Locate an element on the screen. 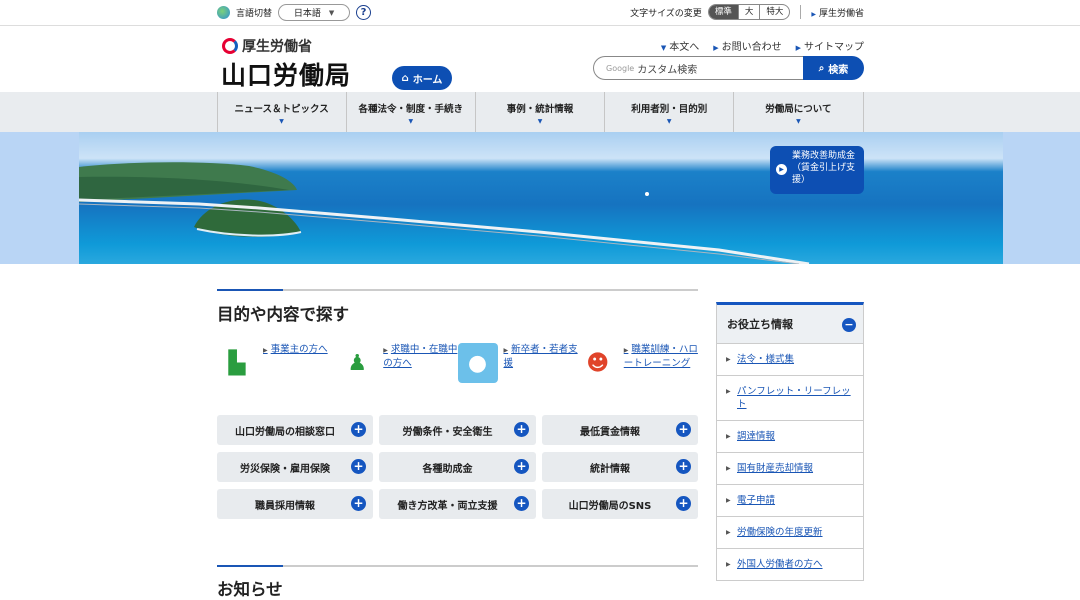 The width and height of the screenshot is (1080, 600). nav-cases-statistics: 事例・統計情報 ▼ is located at coordinates (541, 112).